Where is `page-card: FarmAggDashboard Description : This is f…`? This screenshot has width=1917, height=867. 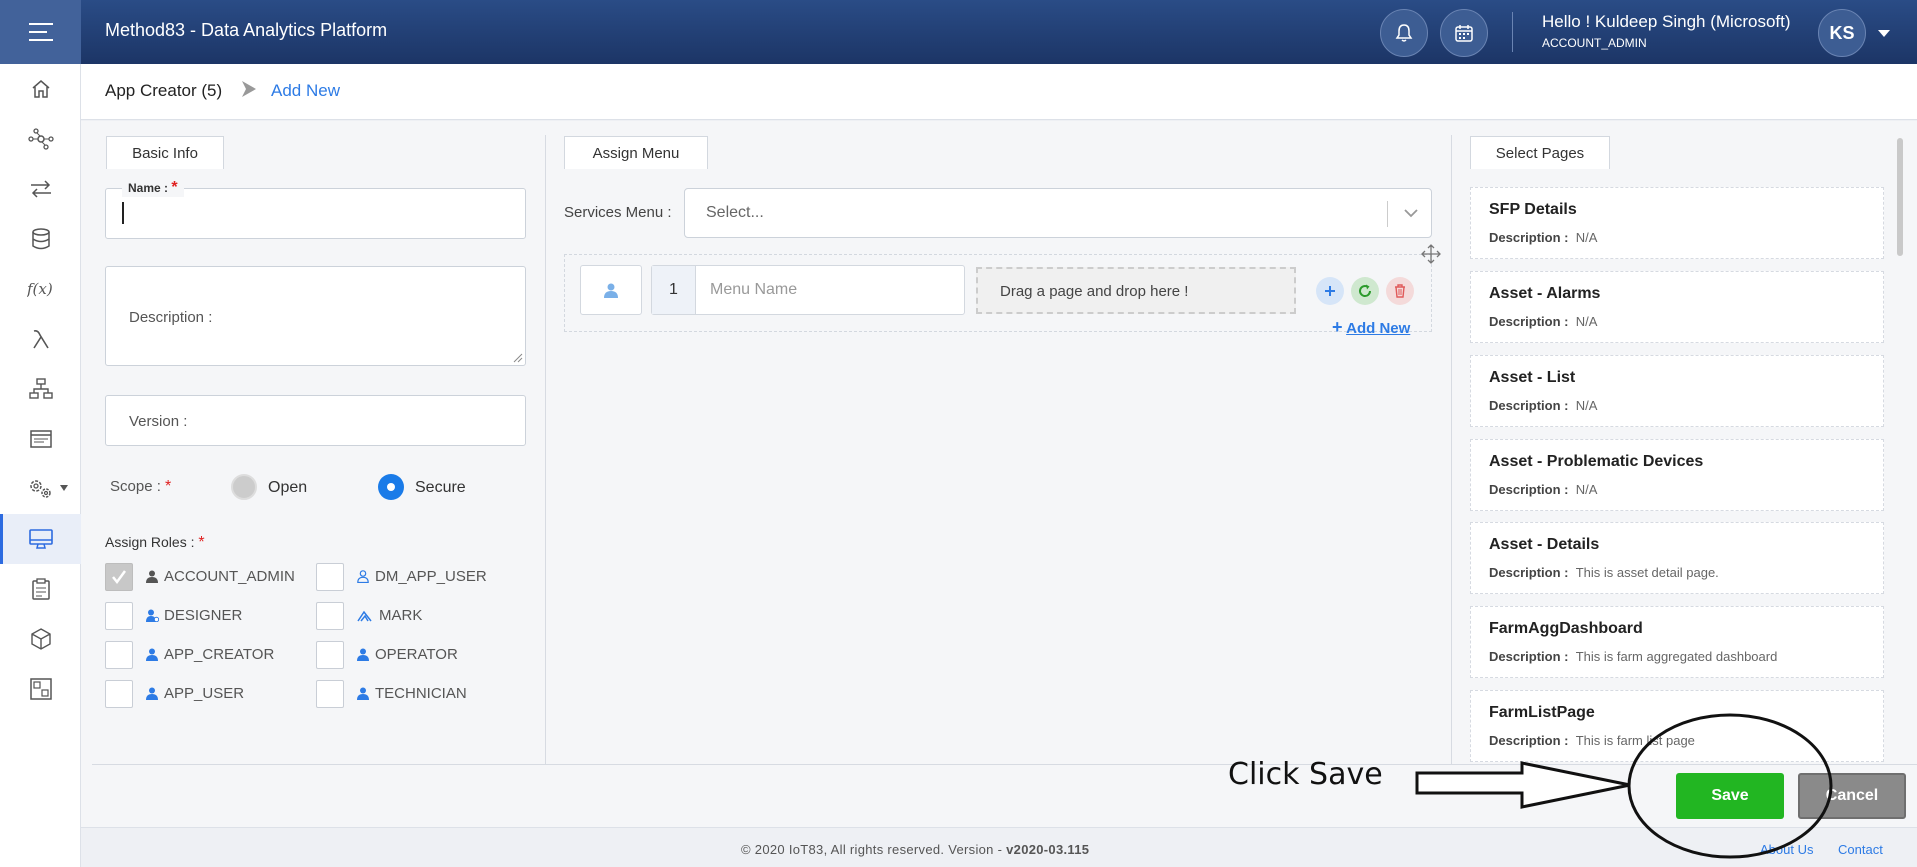 page-card: FarmAggDashboard Description : This is f… is located at coordinates (1677, 642).